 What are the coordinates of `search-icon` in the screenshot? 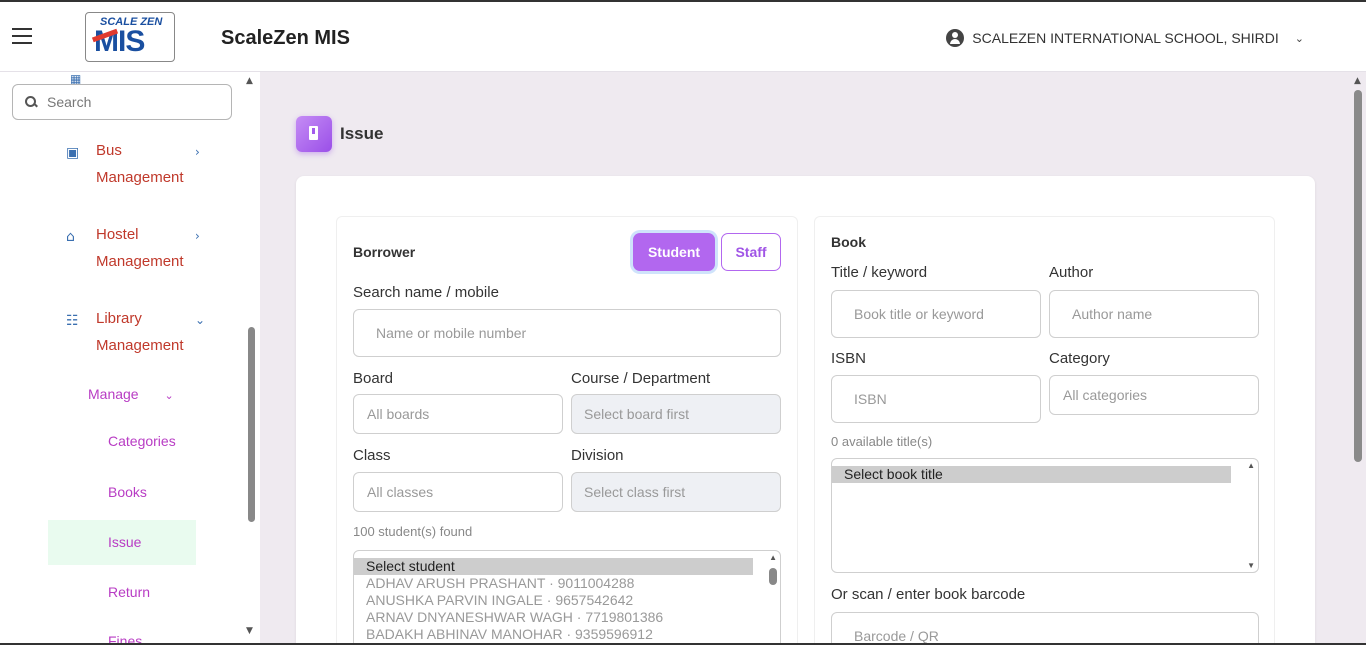 It's located at (31, 102).